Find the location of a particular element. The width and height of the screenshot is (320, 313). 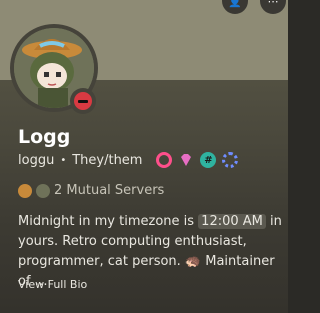

mutual-servers-label: 2 Mutual Servers is located at coordinates (109, 190).